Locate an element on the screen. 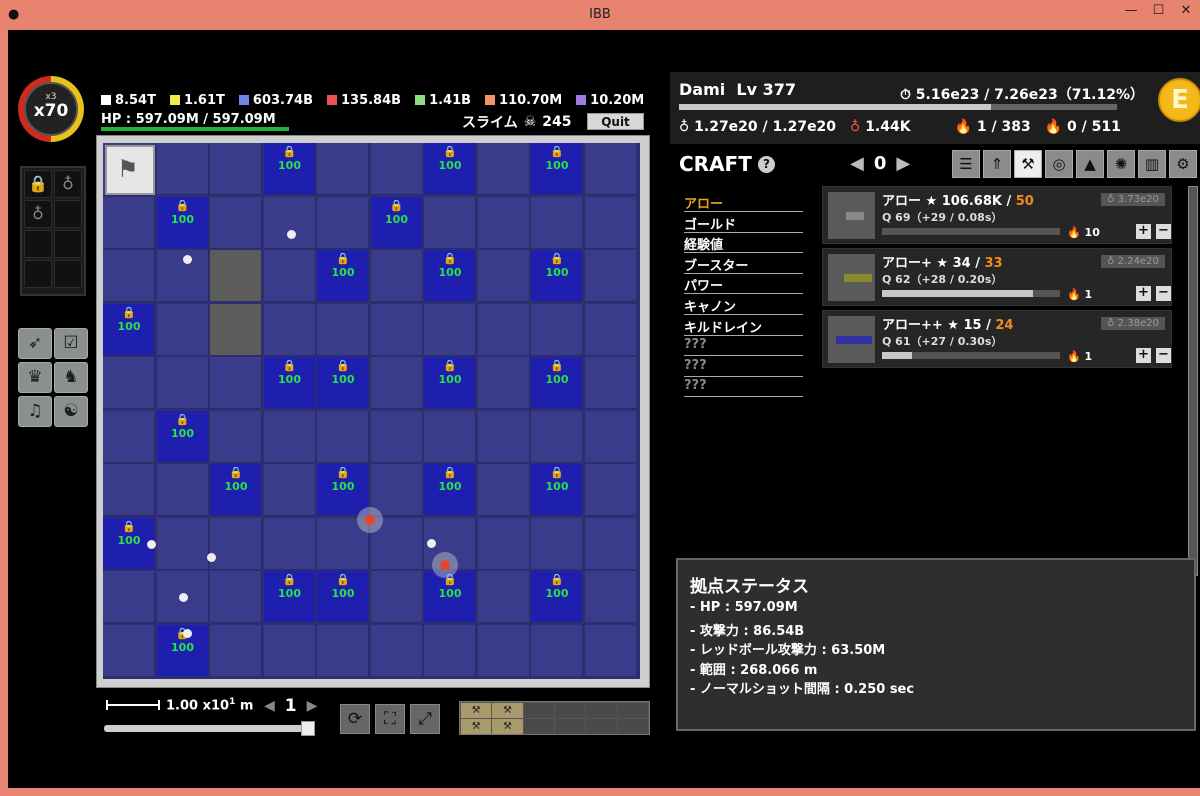 The height and width of the screenshot is (796, 1200). base-flag-cell: ⚑ is located at coordinates (130, 170).